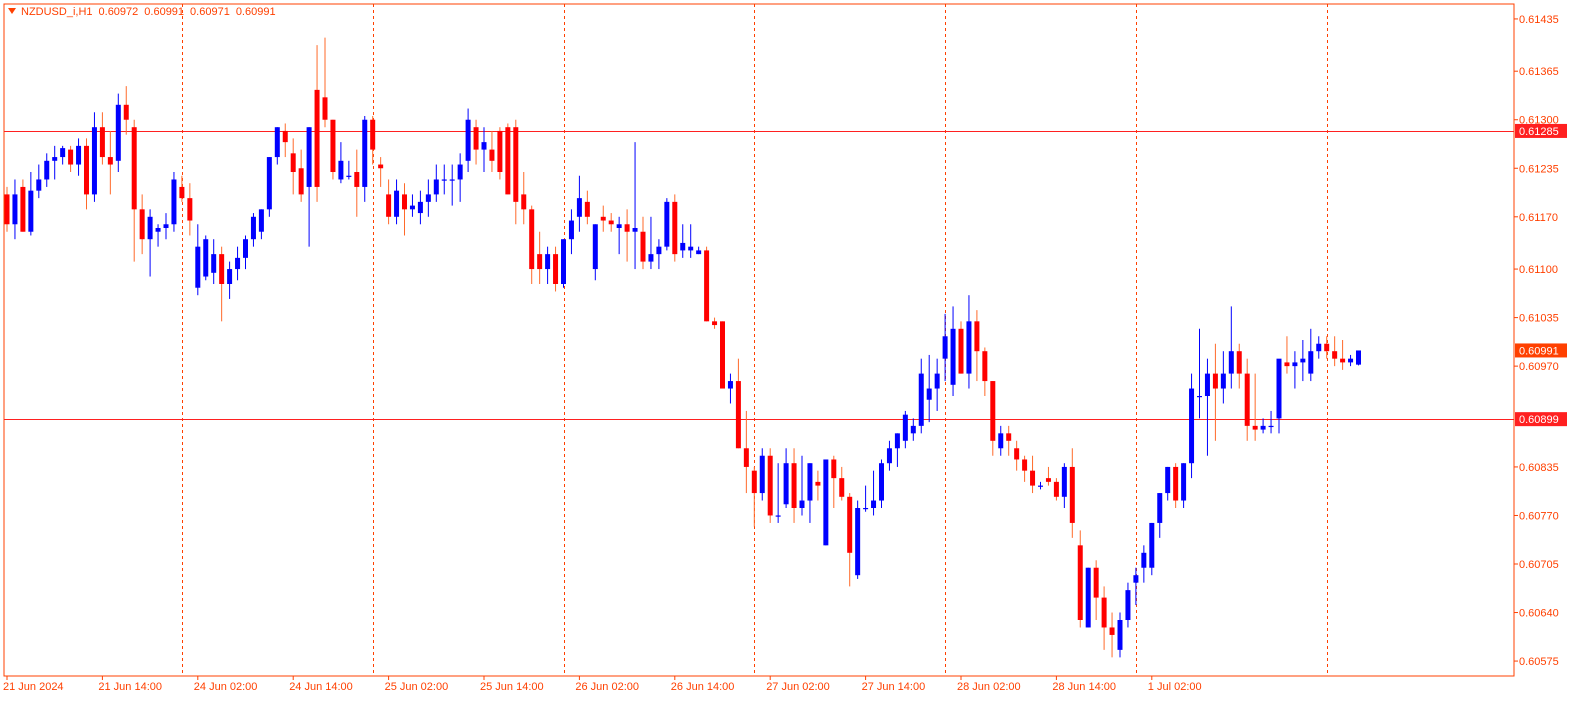 The width and height of the screenshot is (1586, 708). I want to click on y-tick-label: 0.60705, so click(1539, 565).